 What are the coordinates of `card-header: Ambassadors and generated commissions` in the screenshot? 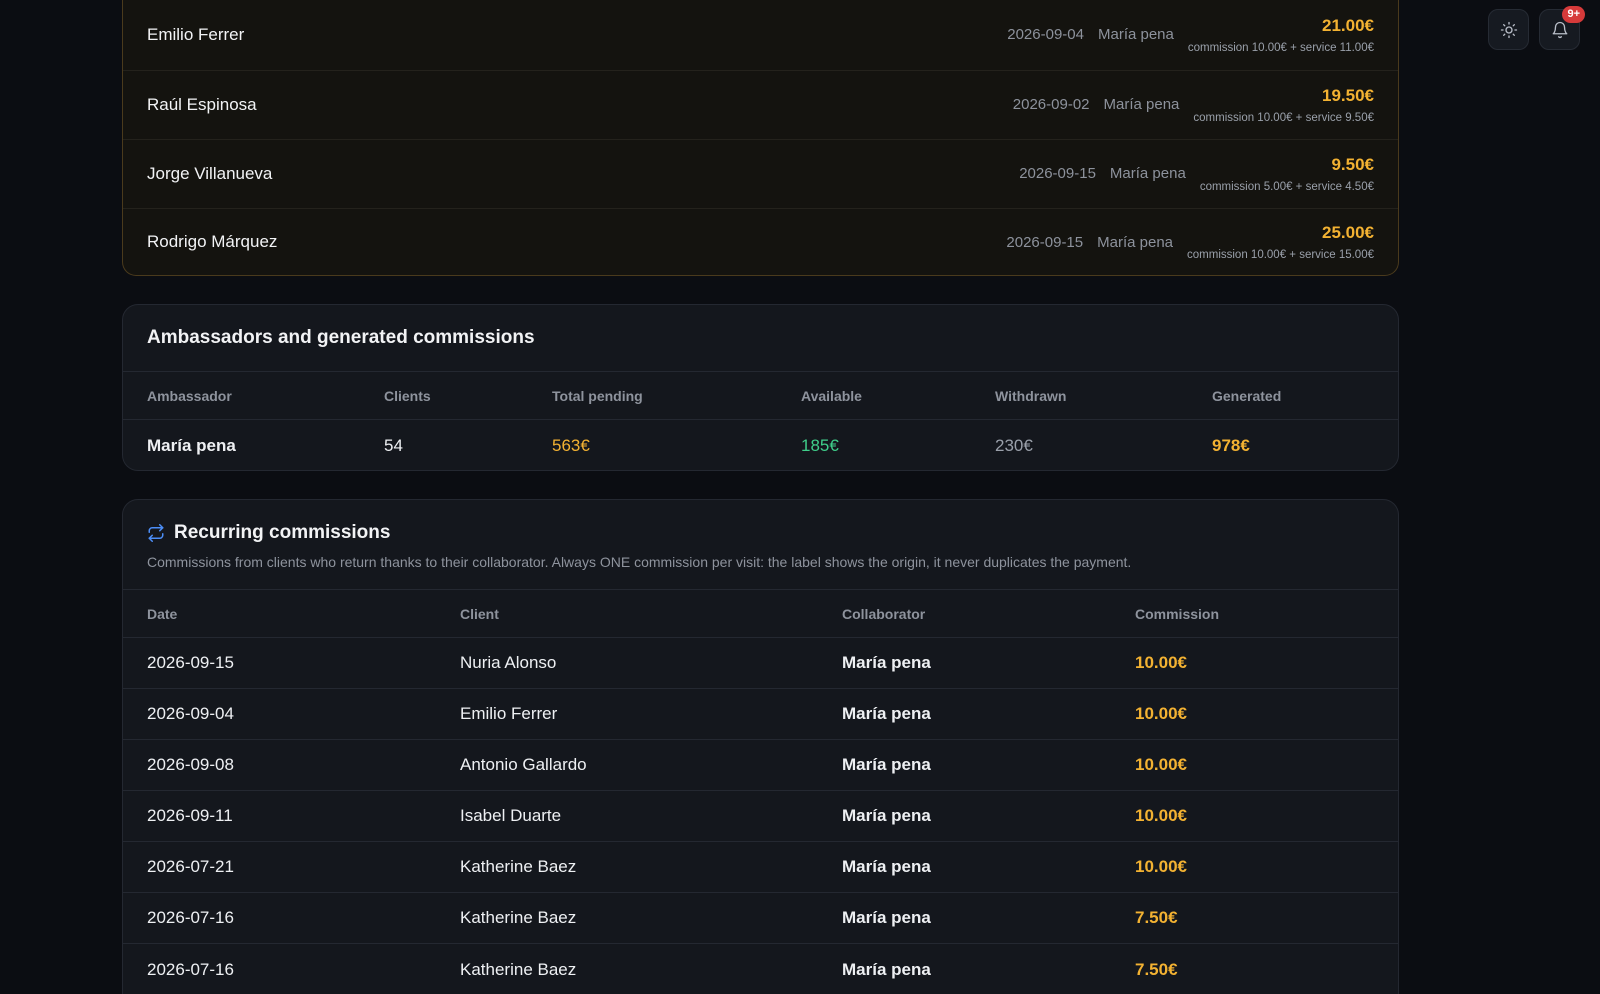 It's located at (760, 338).